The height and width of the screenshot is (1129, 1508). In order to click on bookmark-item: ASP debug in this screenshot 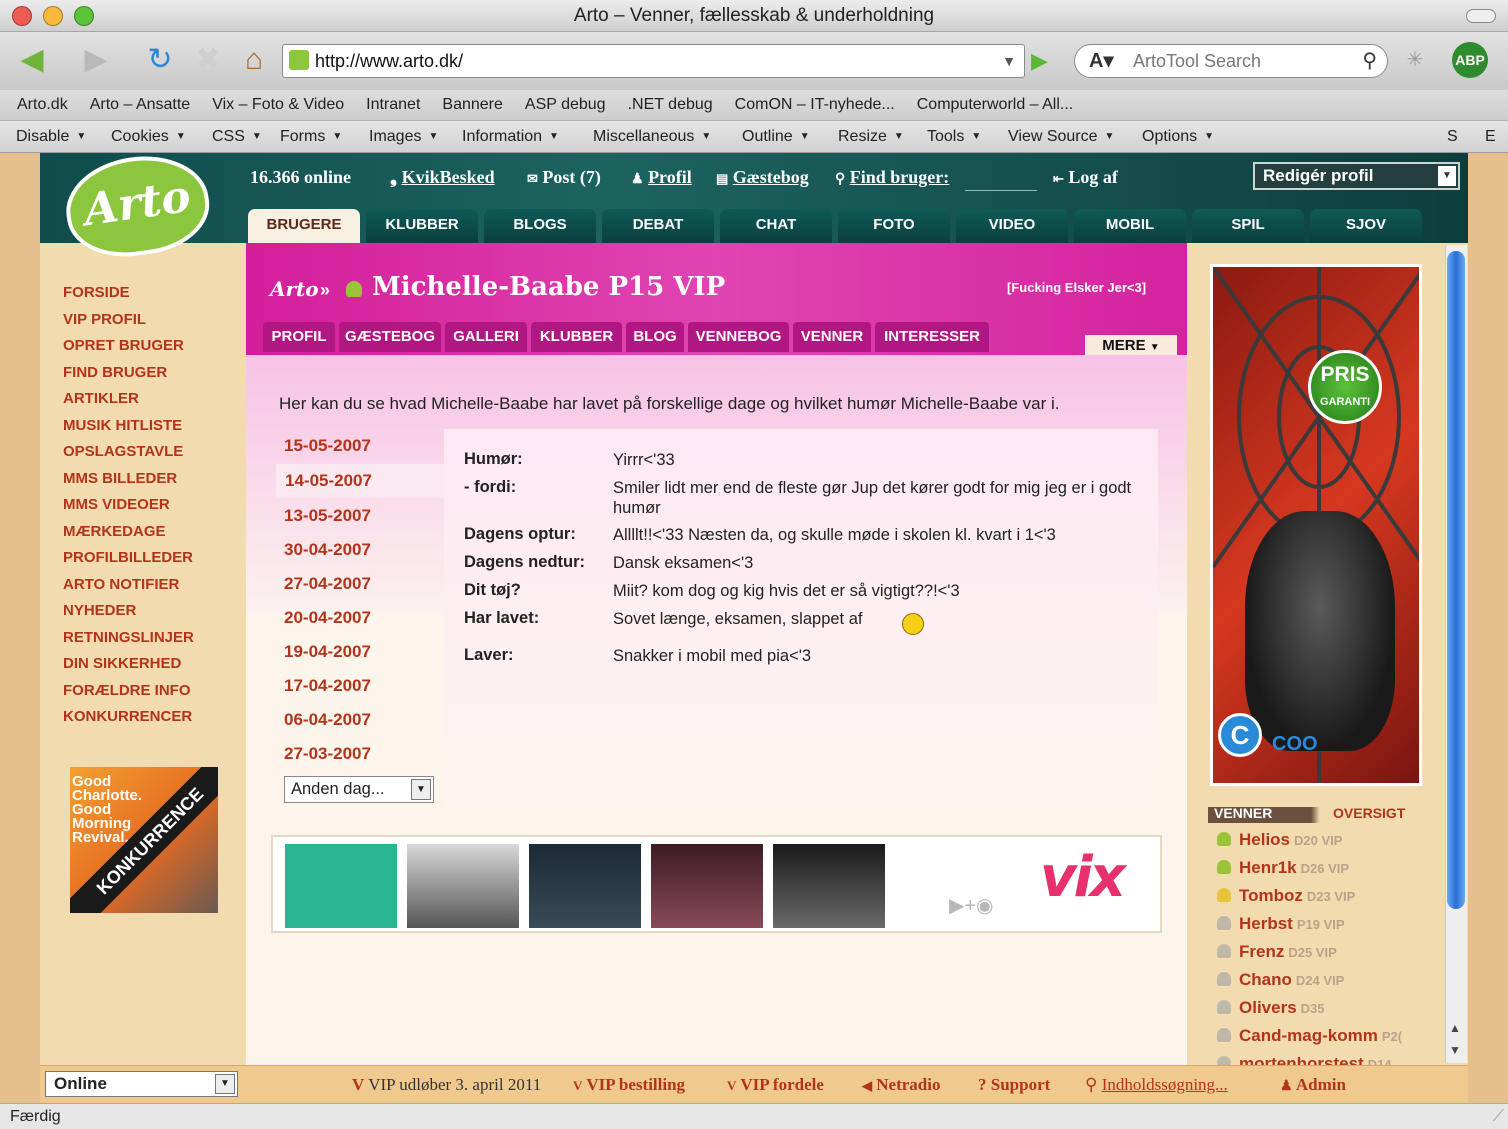, I will do `click(565, 105)`.